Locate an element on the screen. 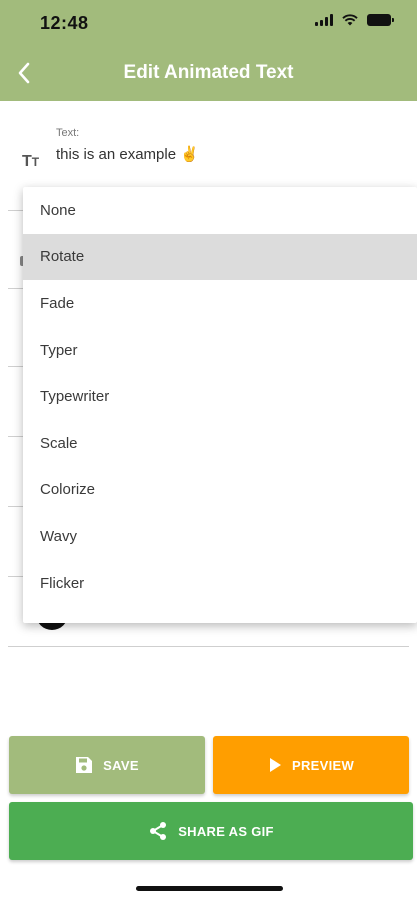 Image resolution: width=417 pixels, height=900 pixels. home-indicator is located at coordinates (209, 888).